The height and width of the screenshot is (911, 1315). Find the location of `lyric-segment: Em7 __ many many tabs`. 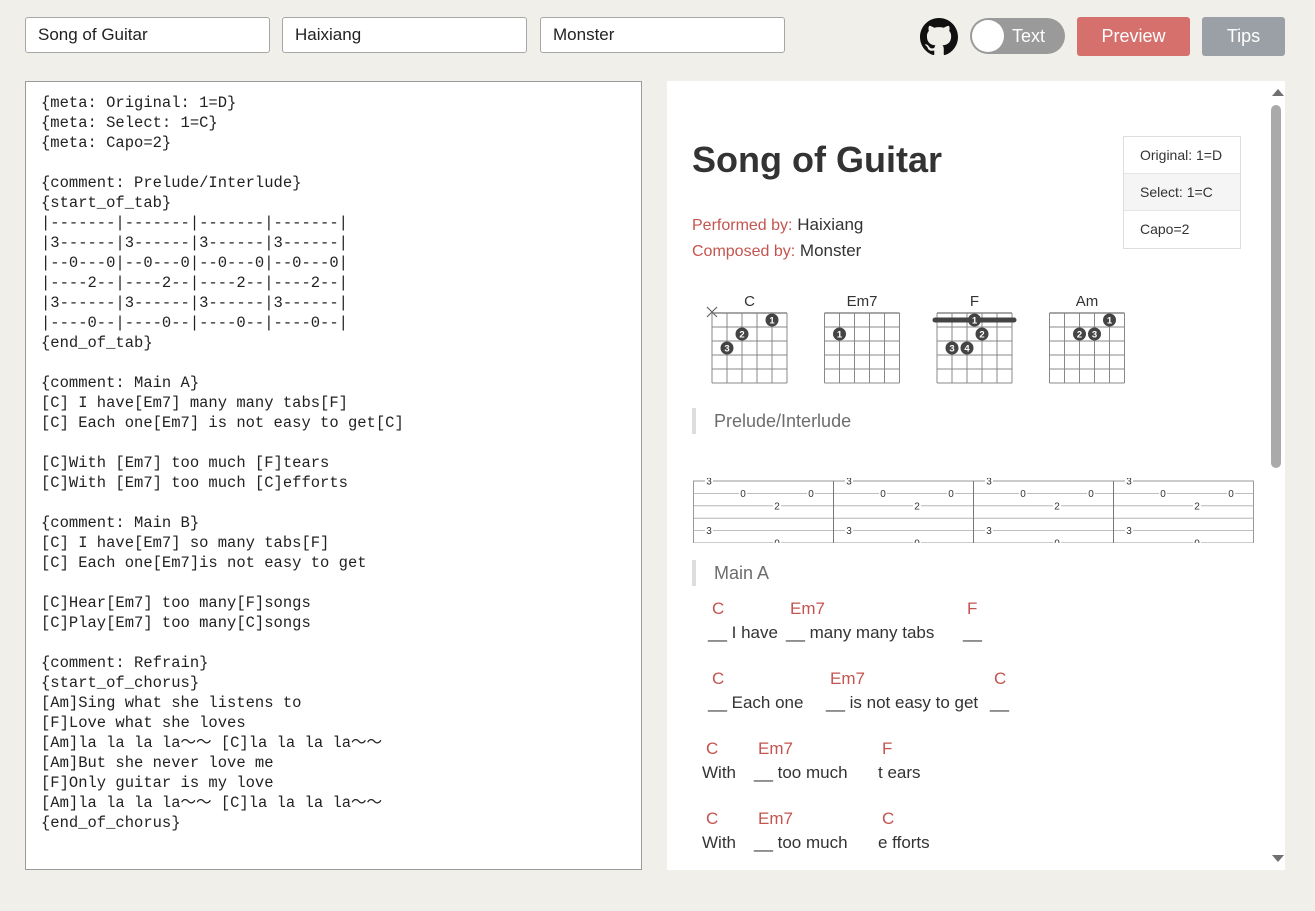

lyric-segment: Em7 __ many many tabs is located at coordinates (860, 621).